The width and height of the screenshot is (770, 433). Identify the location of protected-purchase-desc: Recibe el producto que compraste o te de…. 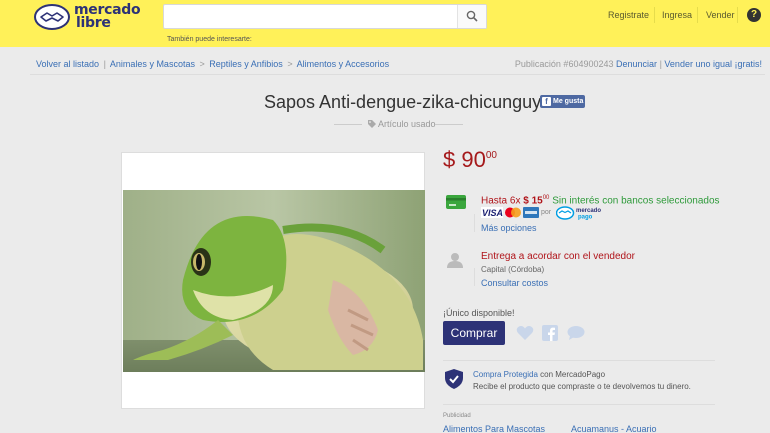
(582, 386).